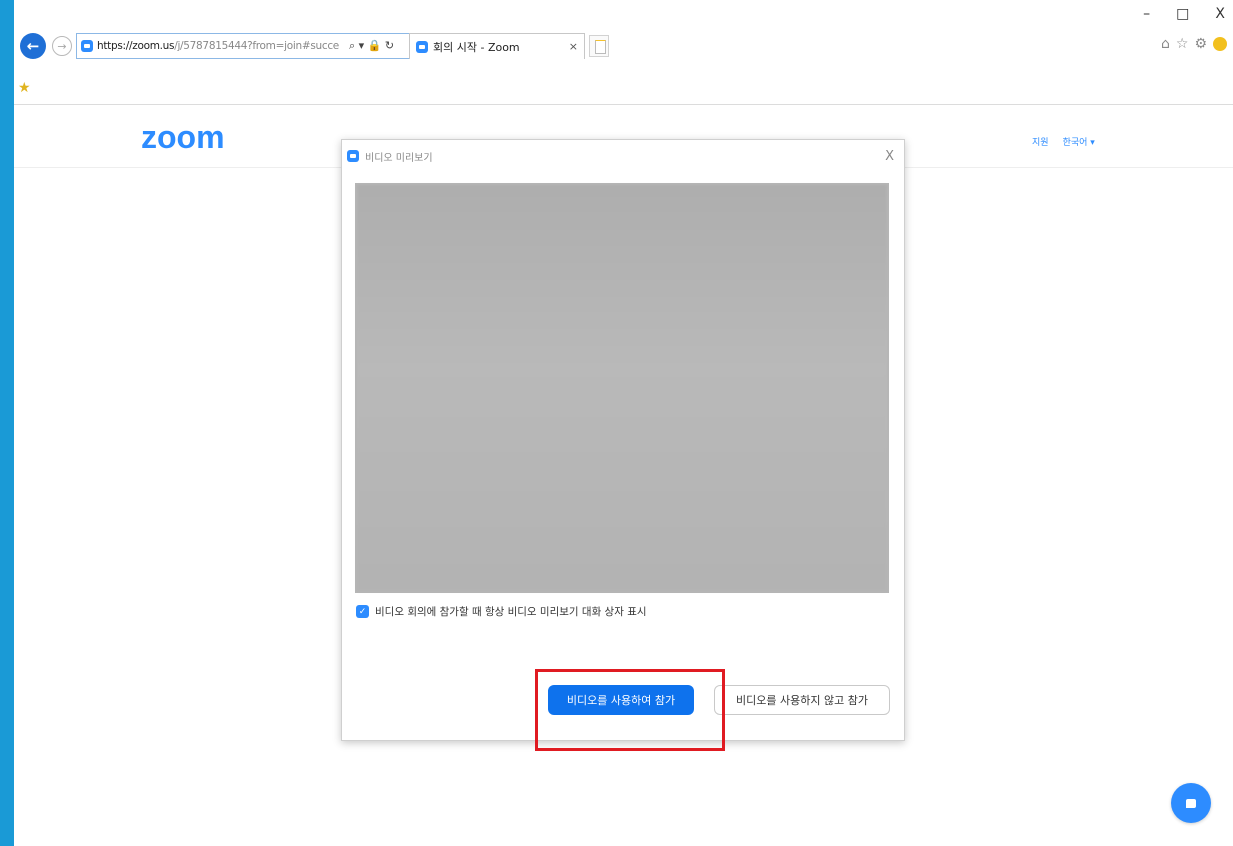 This screenshot has width=1233, height=846. What do you see at coordinates (573, 46) in the screenshot?
I see `tab-close-icon: ×` at bounding box center [573, 46].